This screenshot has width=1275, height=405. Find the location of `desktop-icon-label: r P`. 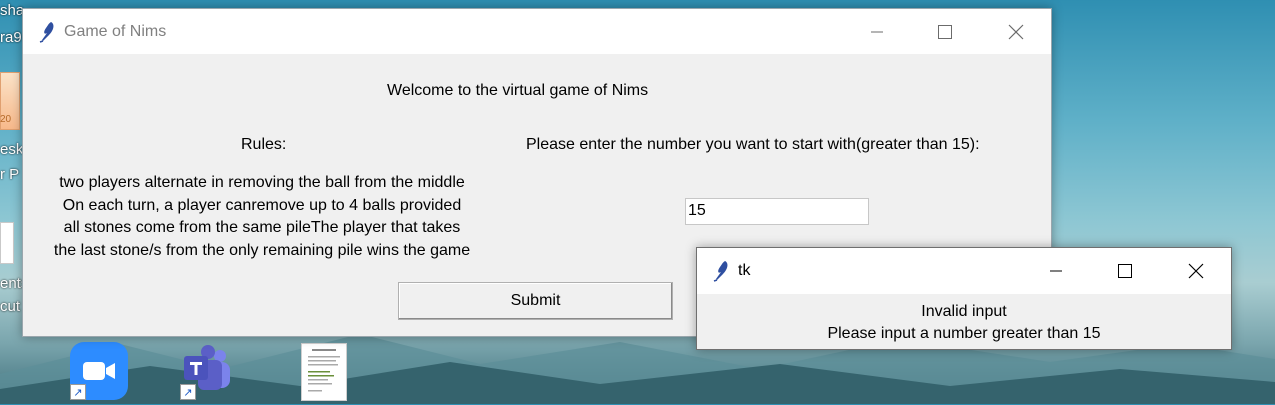

desktop-icon-label: r P is located at coordinates (9, 174).